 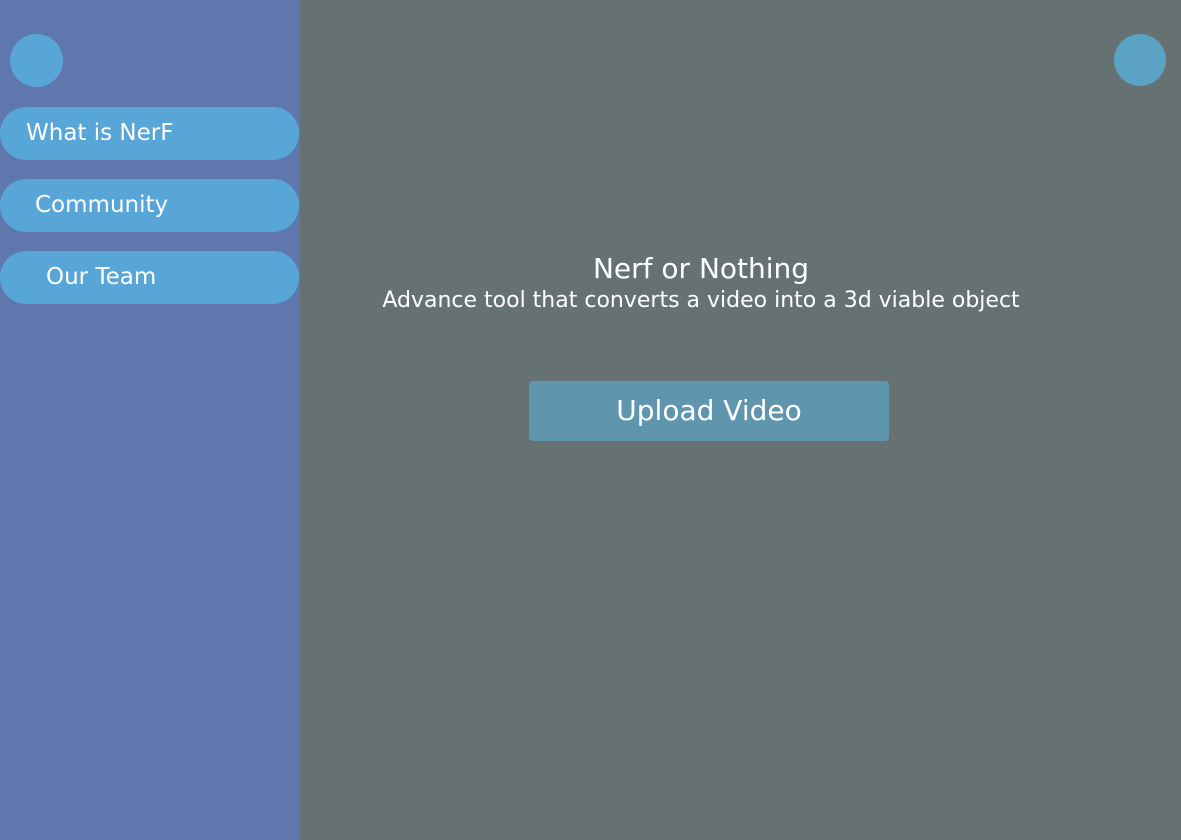 What do you see at coordinates (1140, 60) in the screenshot?
I see `profile-circle` at bounding box center [1140, 60].